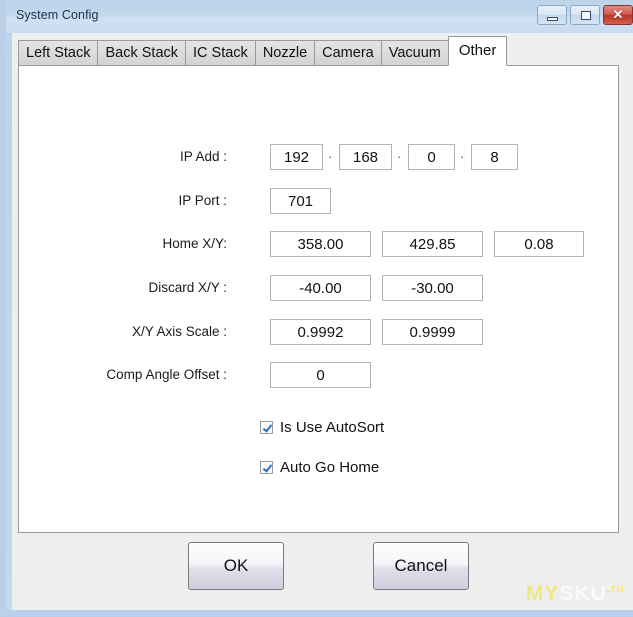 The width and height of the screenshot is (633, 617). Describe the element at coordinates (432, 332) in the screenshot. I see `axis-scale-y-input` at that location.